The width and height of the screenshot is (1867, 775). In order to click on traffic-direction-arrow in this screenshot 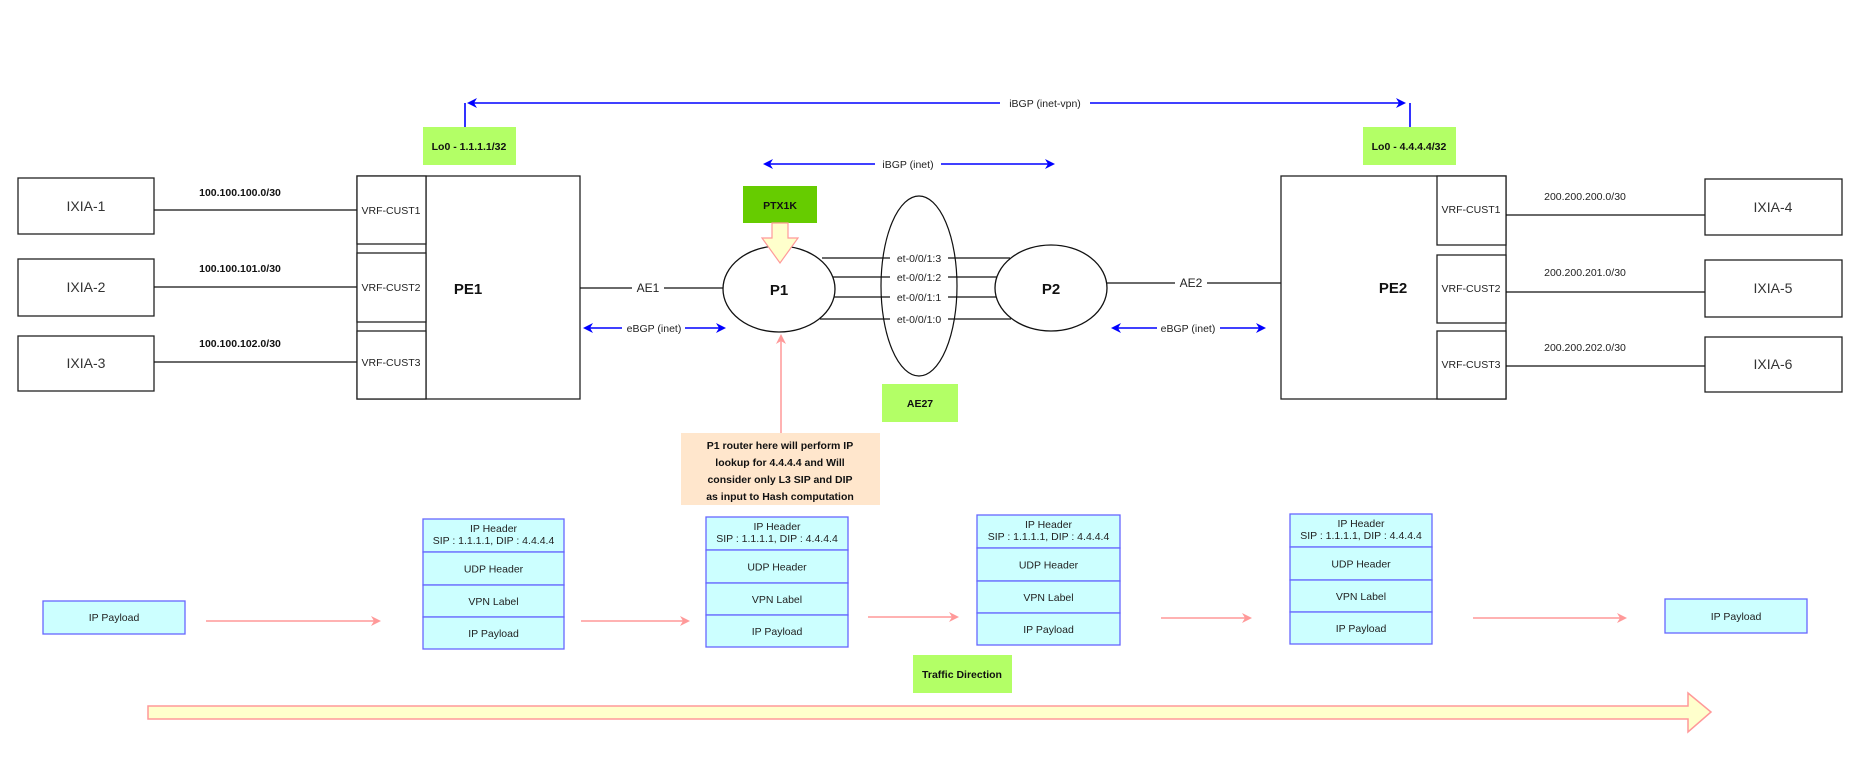, I will do `click(930, 712)`.